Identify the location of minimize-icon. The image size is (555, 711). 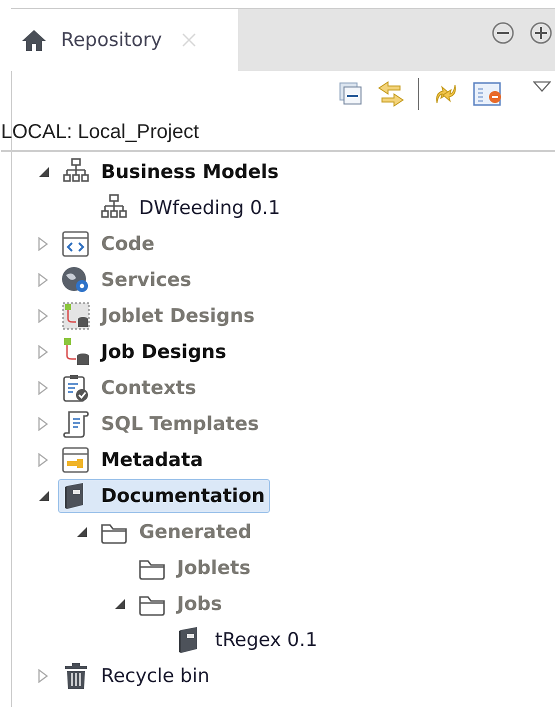
(503, 33).